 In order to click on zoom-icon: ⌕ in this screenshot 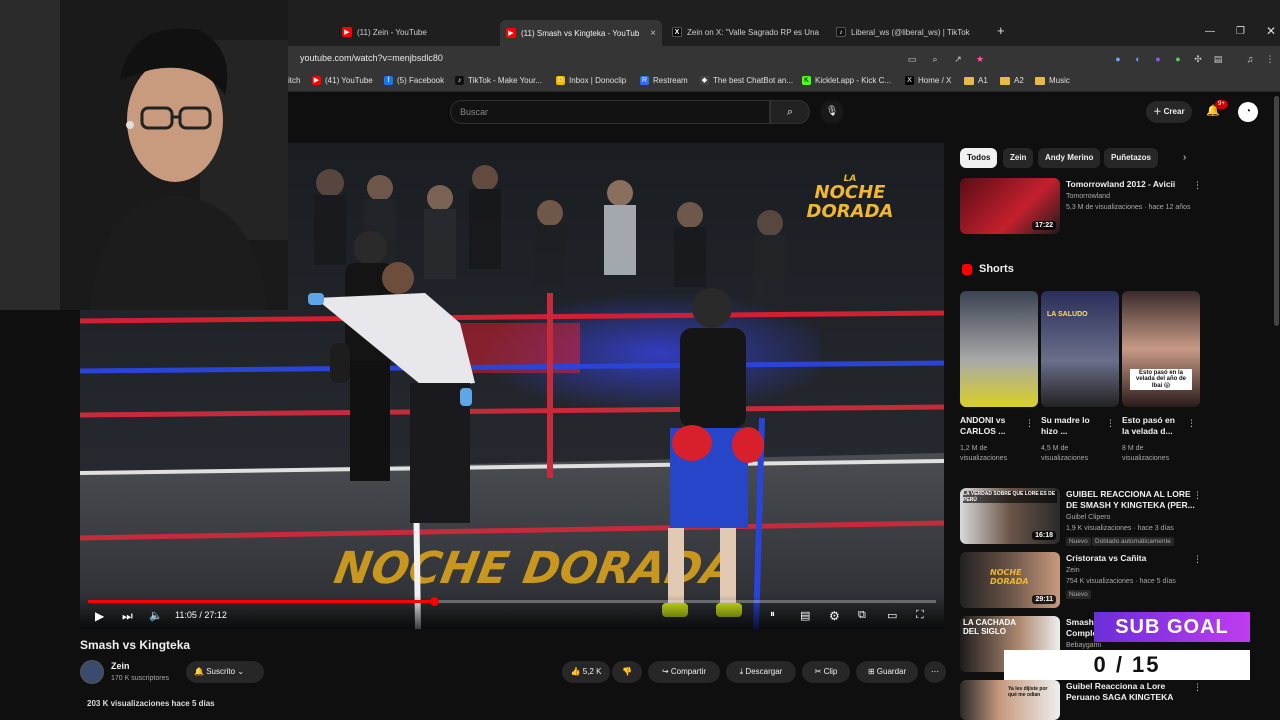, I will do `click(935, 59)`.